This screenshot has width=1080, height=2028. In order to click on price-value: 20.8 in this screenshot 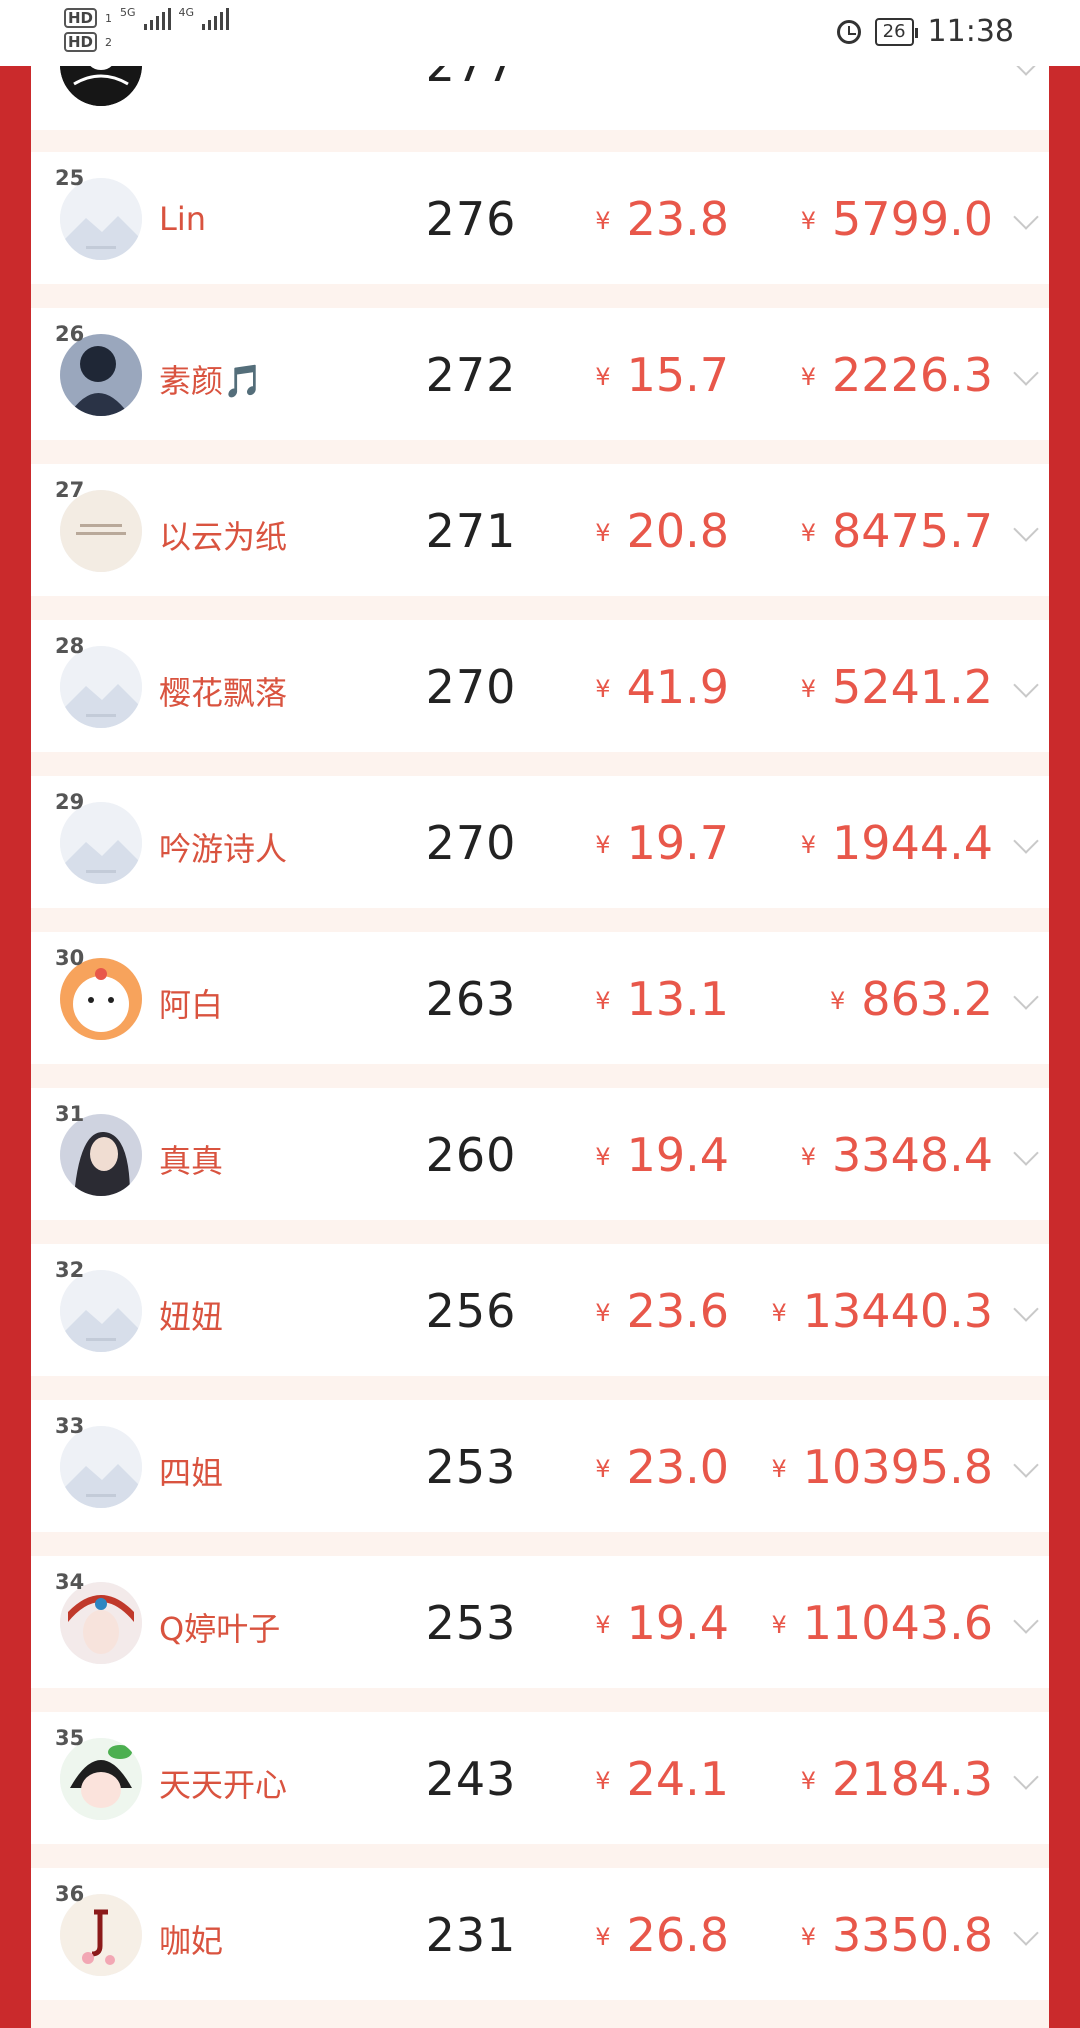, I will do `click(677, 531)`.